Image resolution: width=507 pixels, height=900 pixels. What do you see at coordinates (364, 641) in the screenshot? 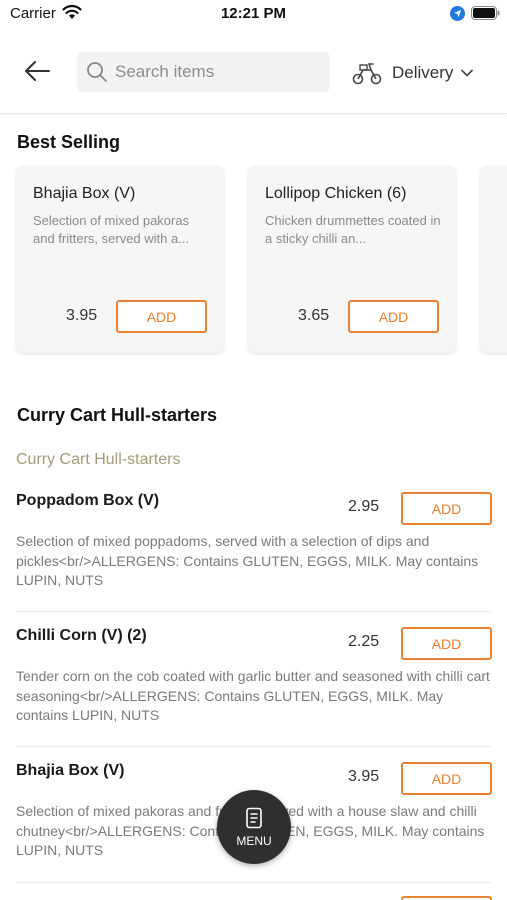
I see `menu-item-price: 2.25` at bounding box center [364, 641].